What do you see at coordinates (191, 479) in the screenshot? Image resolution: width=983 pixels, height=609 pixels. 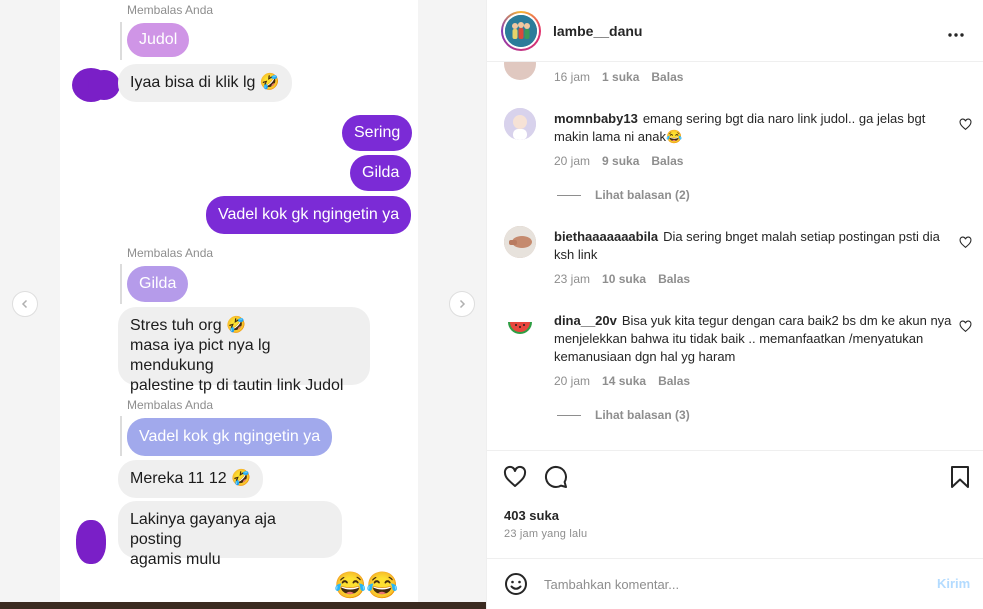 I see `chat-bubble-received: Mereka 11 12 🤣` at bounding box center [191, 479].